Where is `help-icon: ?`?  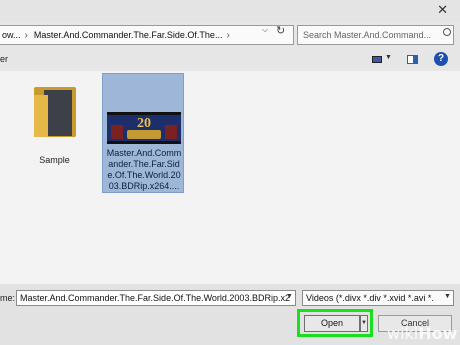
help-icon: ? is located at coordinates (441, 59).